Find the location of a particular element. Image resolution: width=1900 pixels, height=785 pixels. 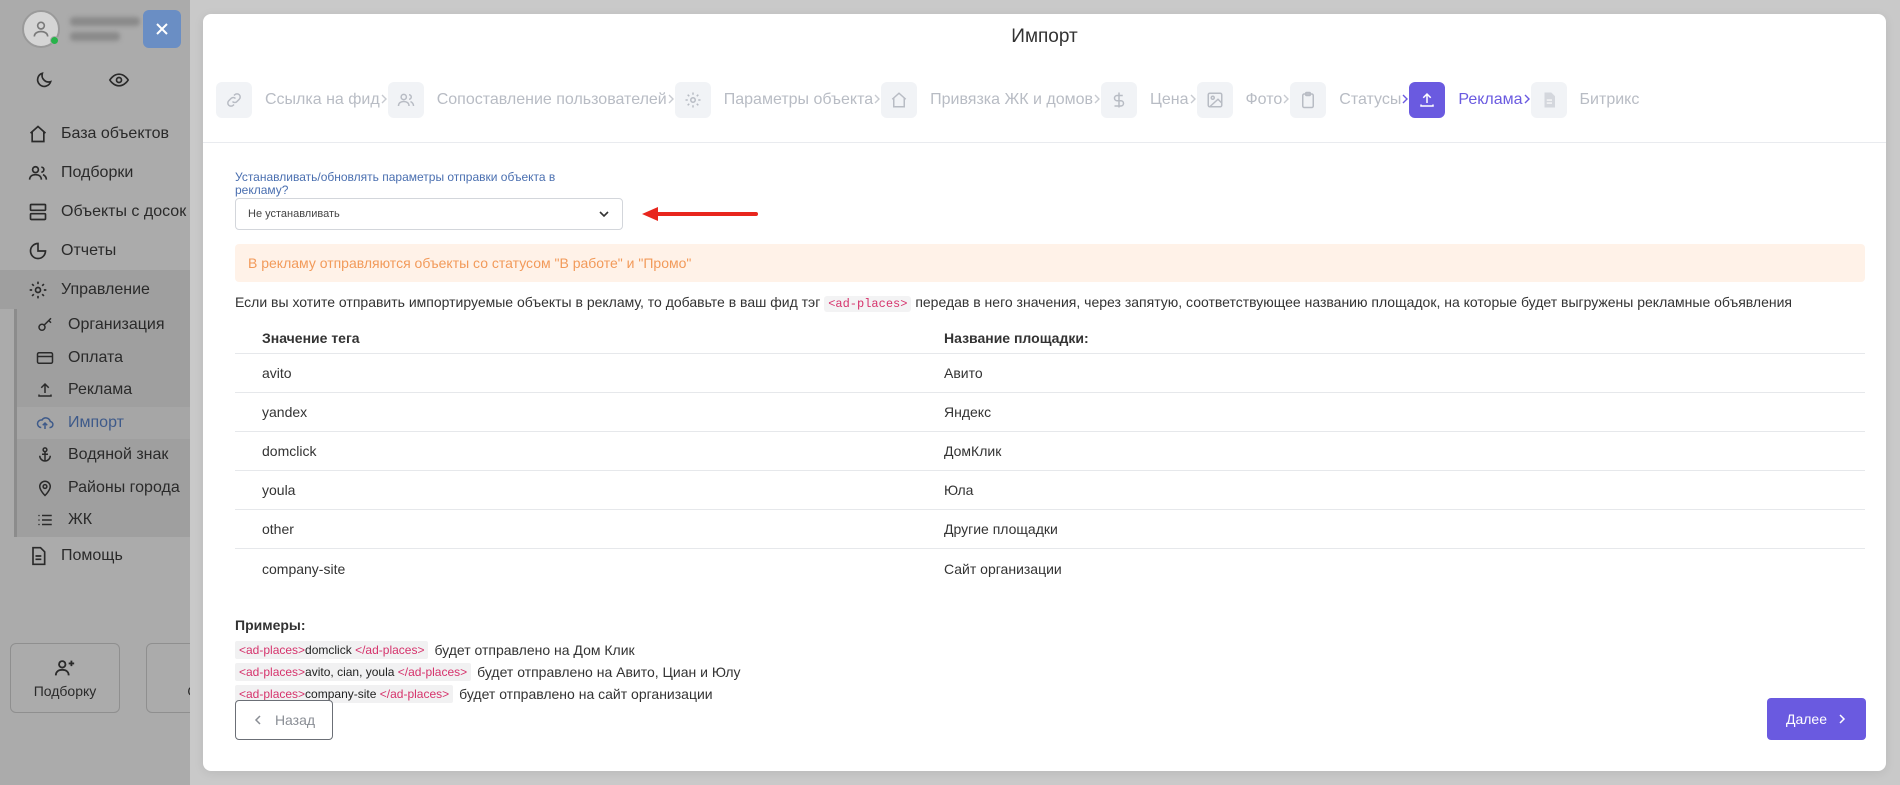

sidebar-item: Объекты с досок is located at coordinates (95, 211).